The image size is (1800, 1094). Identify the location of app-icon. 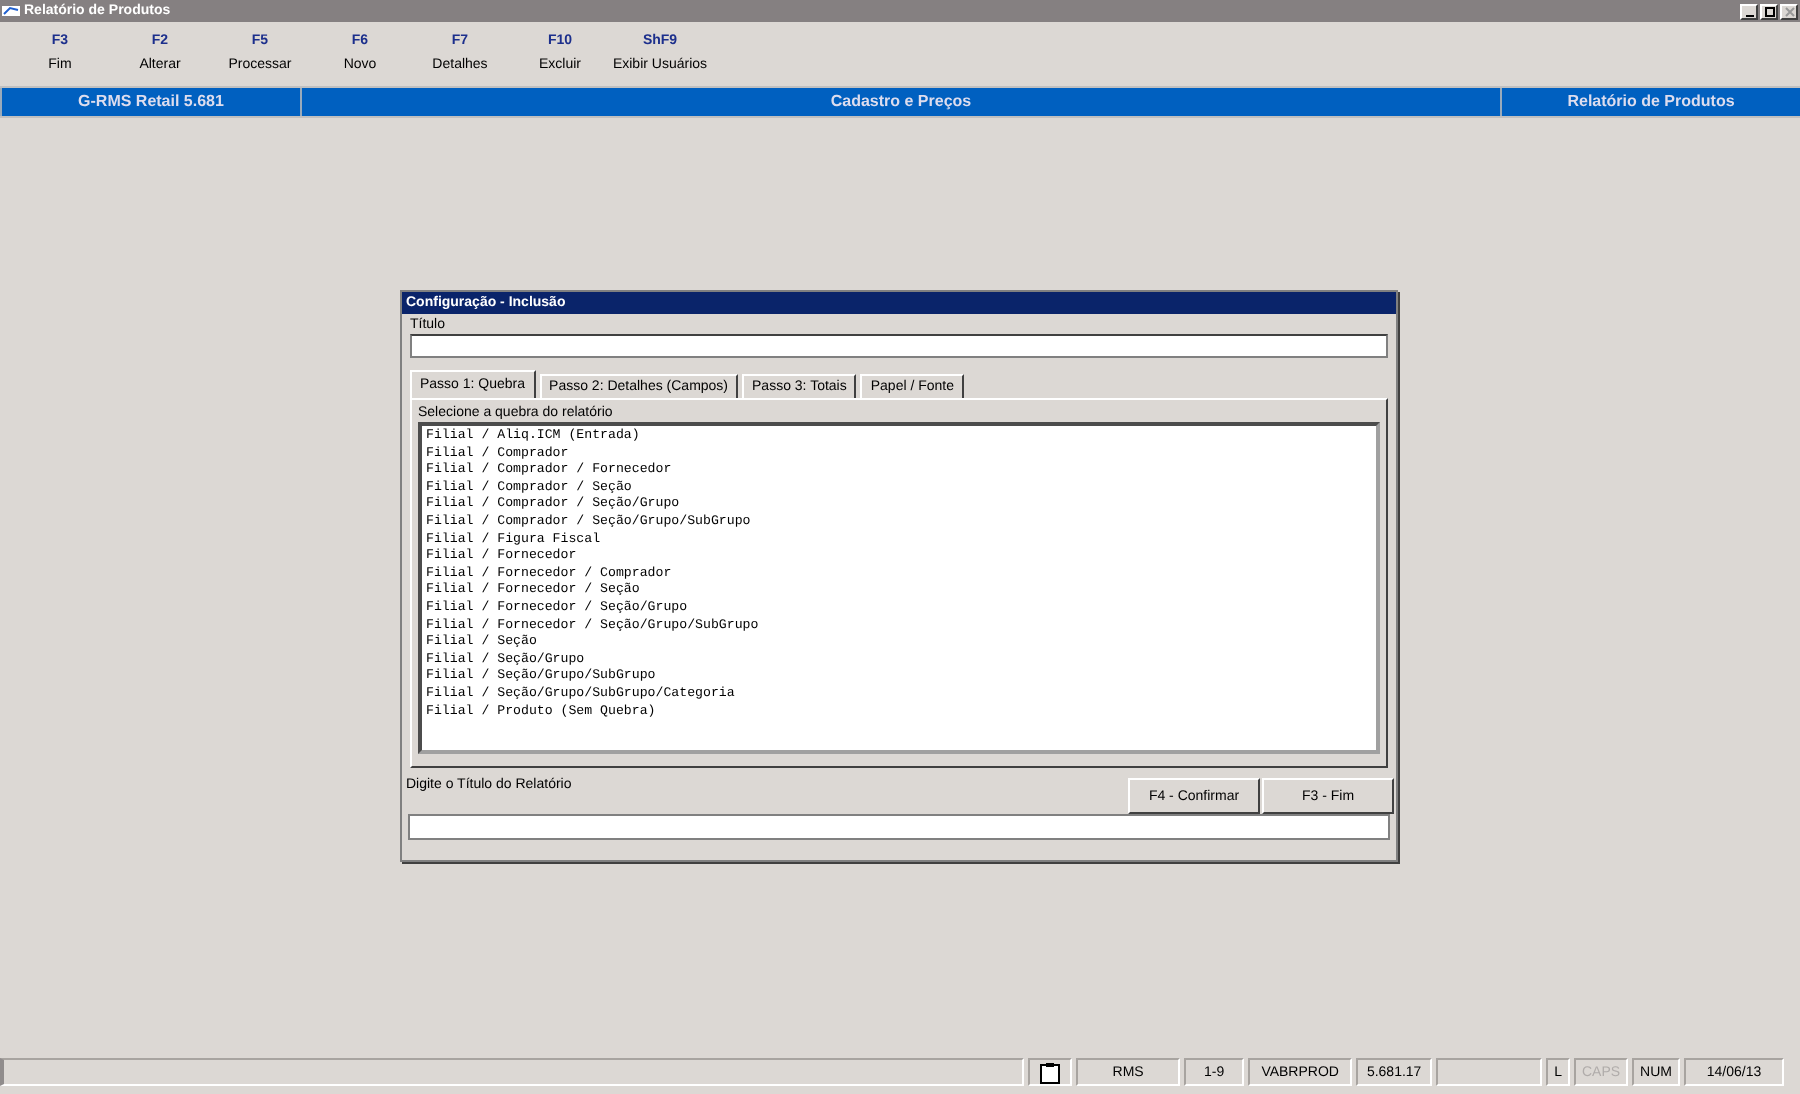
(11, 11).